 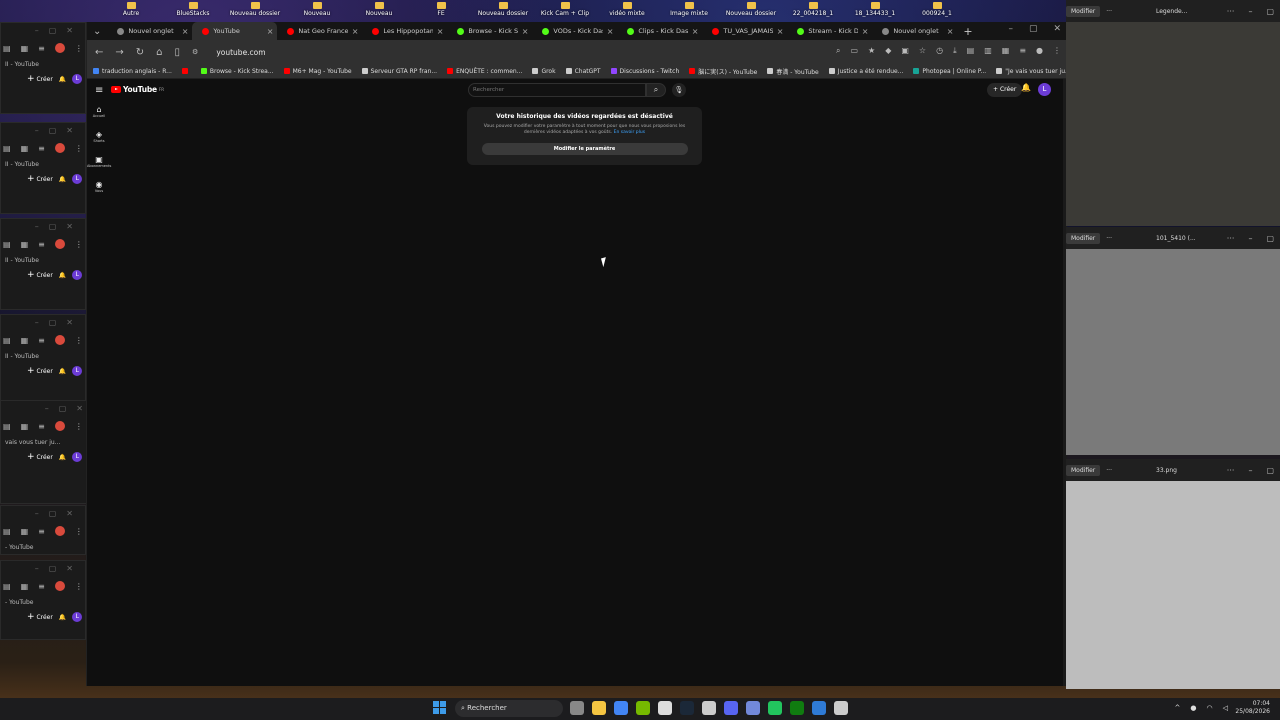 What do you see at coordinates (178, 52) in the screenshot?
I see `sidebar-icon: ▯` at bounding box center [178, 52].